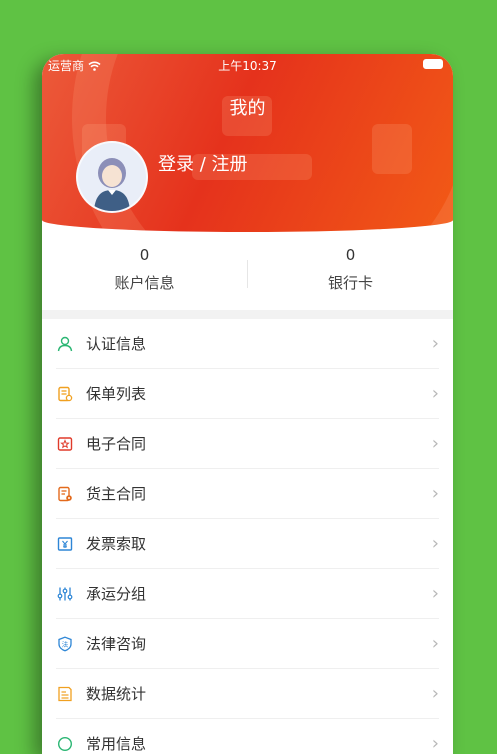 The height and width of the screenshot is (754, 497). Describe the element at coordinates (116, 394) in the screenshot. I see `menu-item-label: 保单列表` at that location.